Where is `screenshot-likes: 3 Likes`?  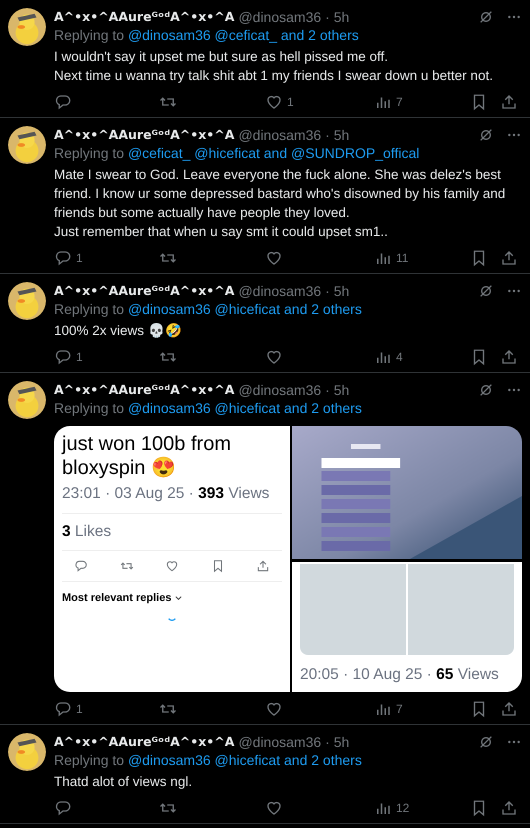
screenshot-likes: 3 Likes is located at coordinates (172, 532).